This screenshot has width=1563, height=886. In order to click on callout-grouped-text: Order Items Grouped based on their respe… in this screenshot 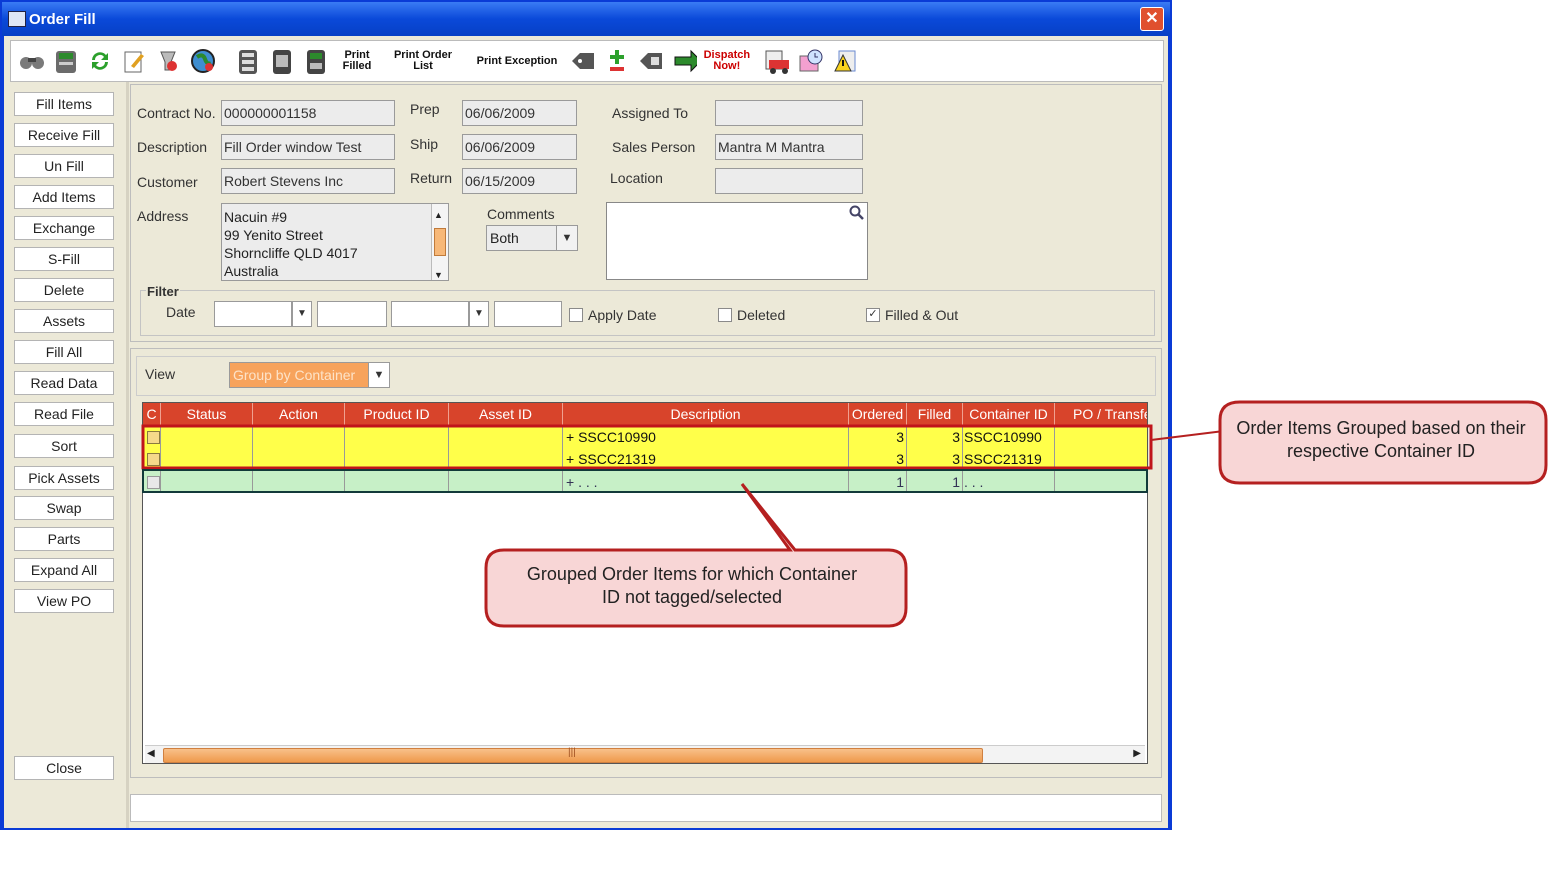, I will do `click(1381, 439)`.